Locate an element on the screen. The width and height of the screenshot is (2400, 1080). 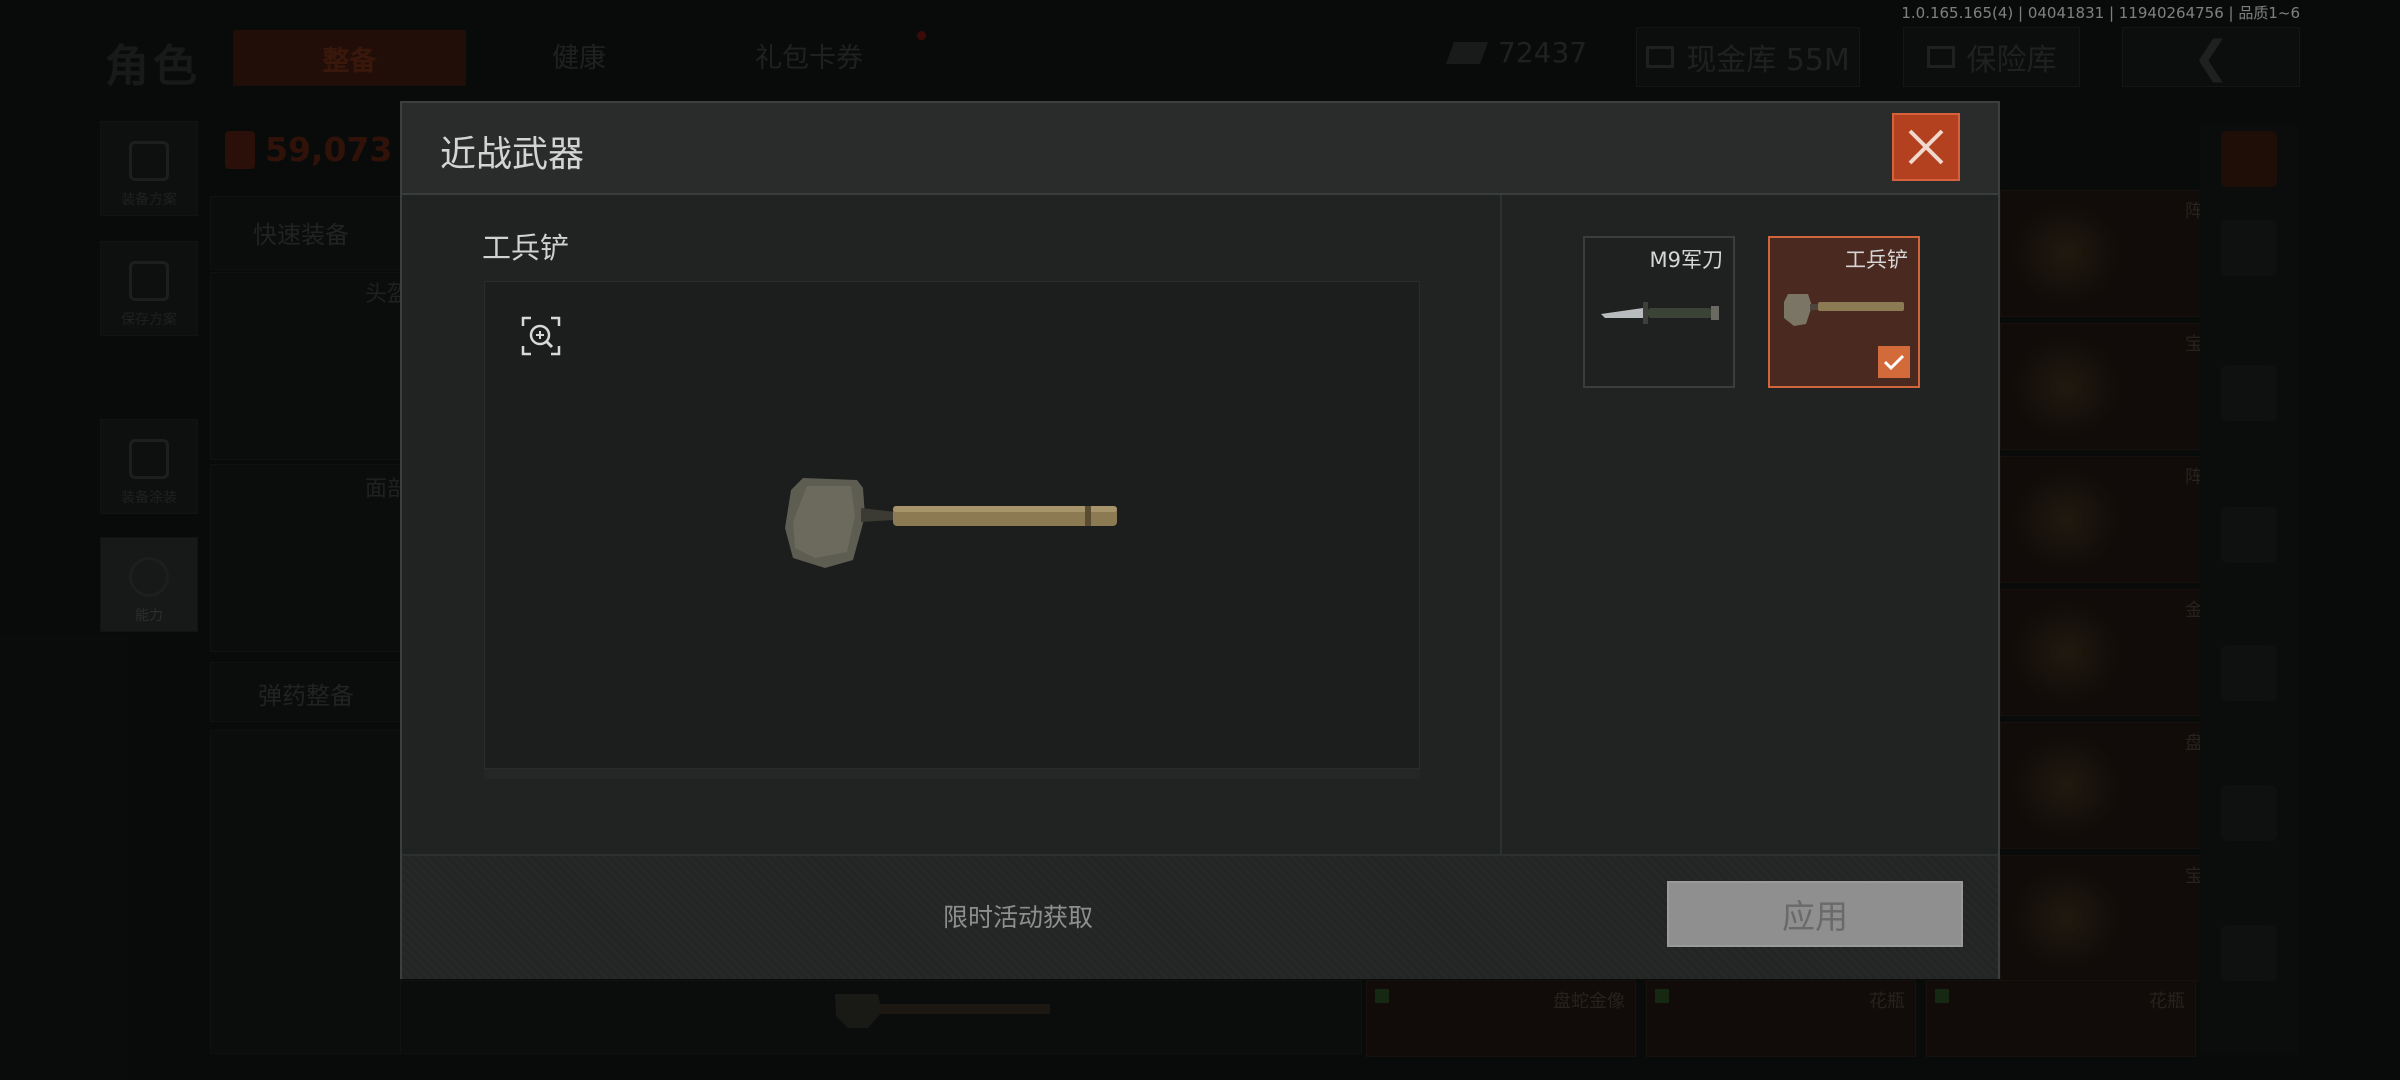
close-icon is located at coordinates (1926, 147).